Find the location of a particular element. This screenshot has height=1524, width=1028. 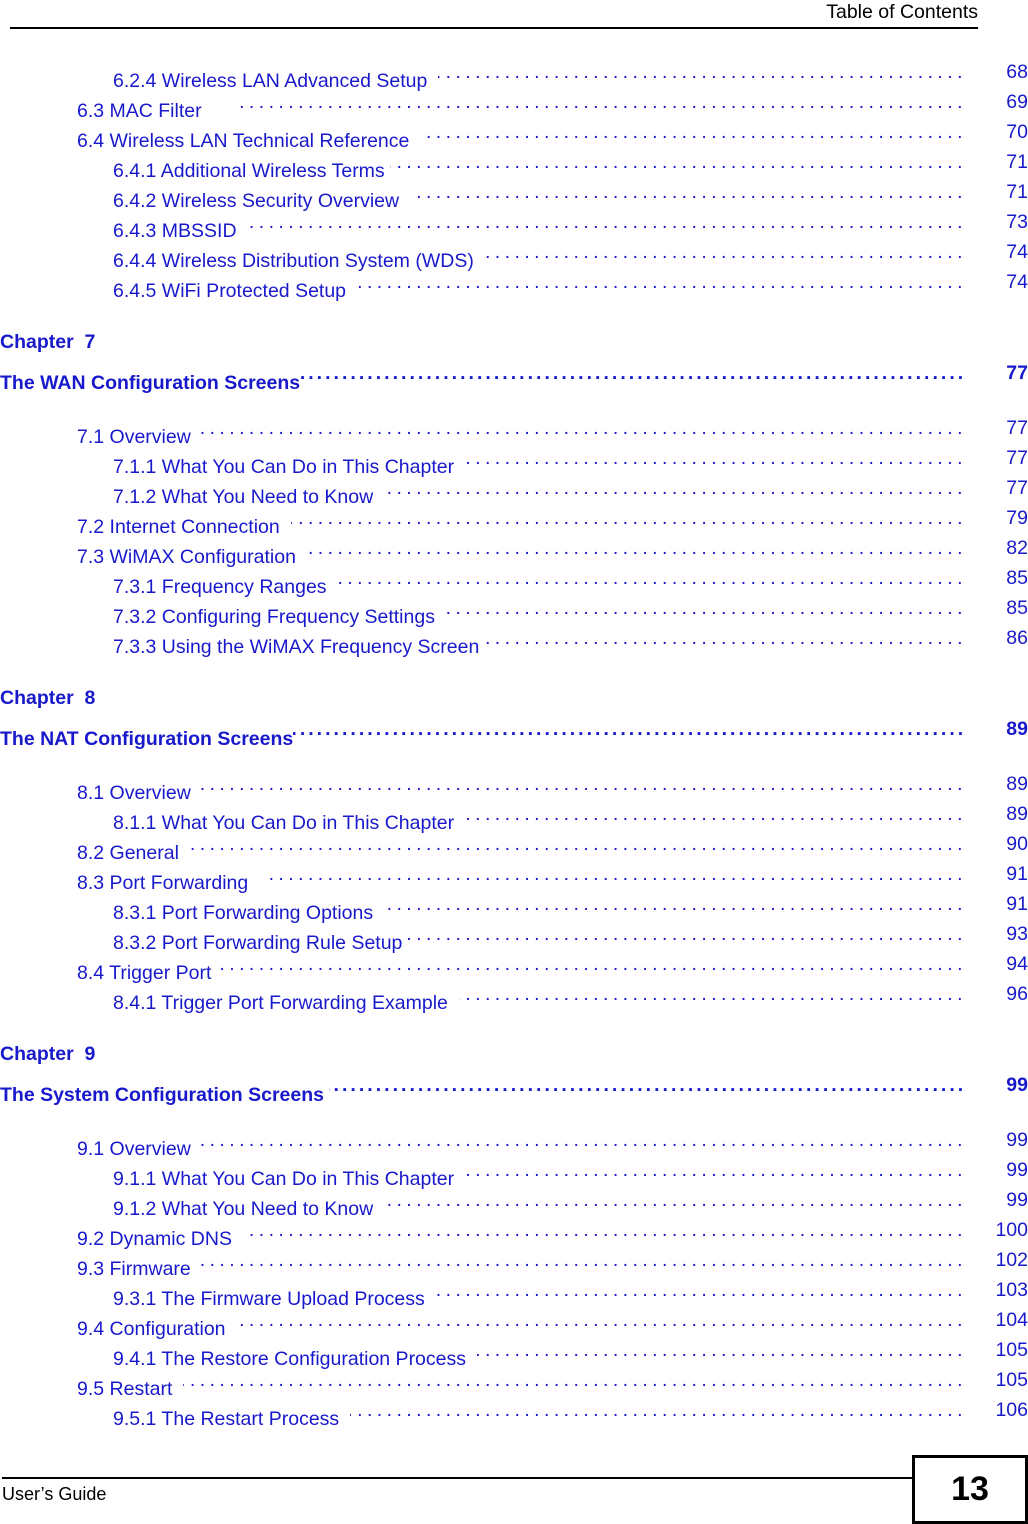

toc-entry-label: 6.4.5 WiFi Protected Setup is located at coordinates (235, 291).